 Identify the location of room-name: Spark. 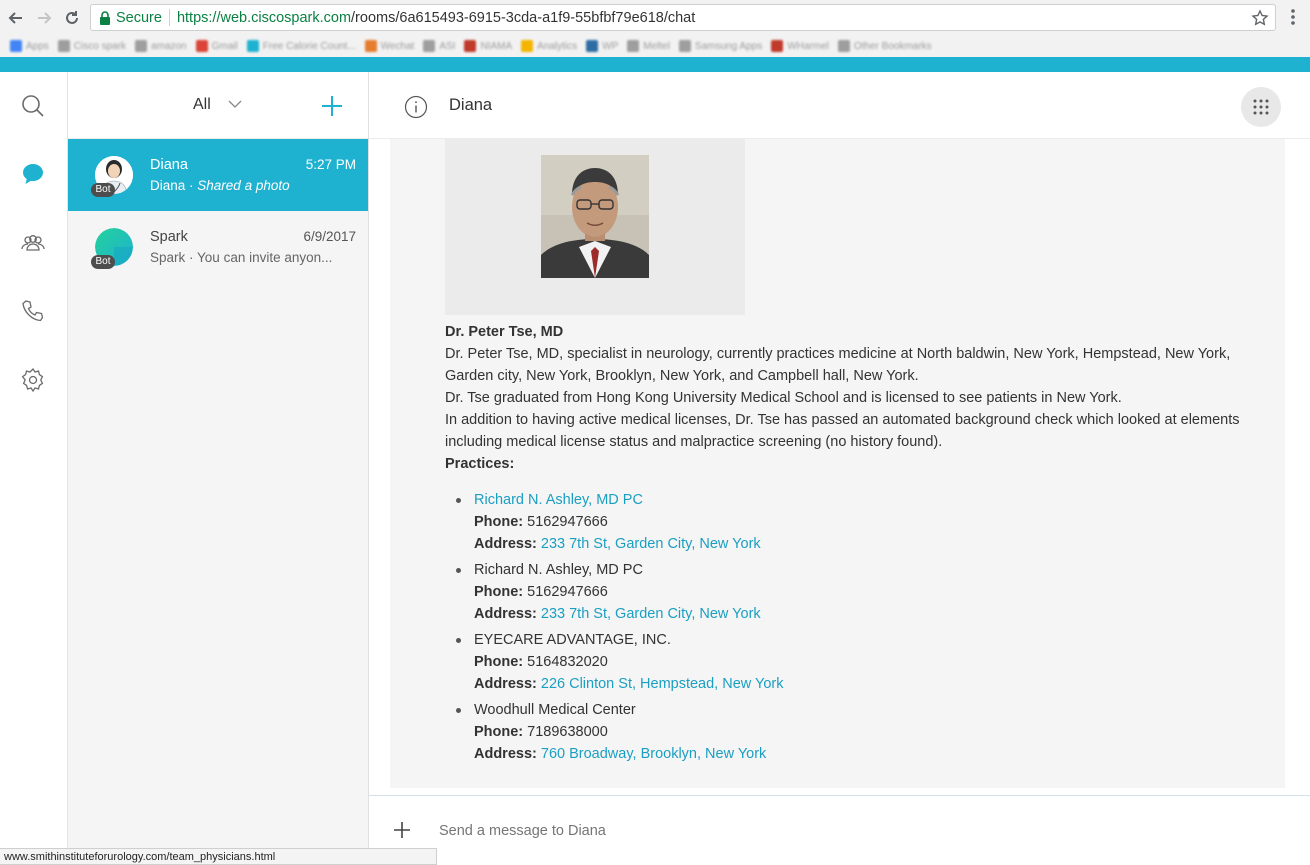
(169, 237).